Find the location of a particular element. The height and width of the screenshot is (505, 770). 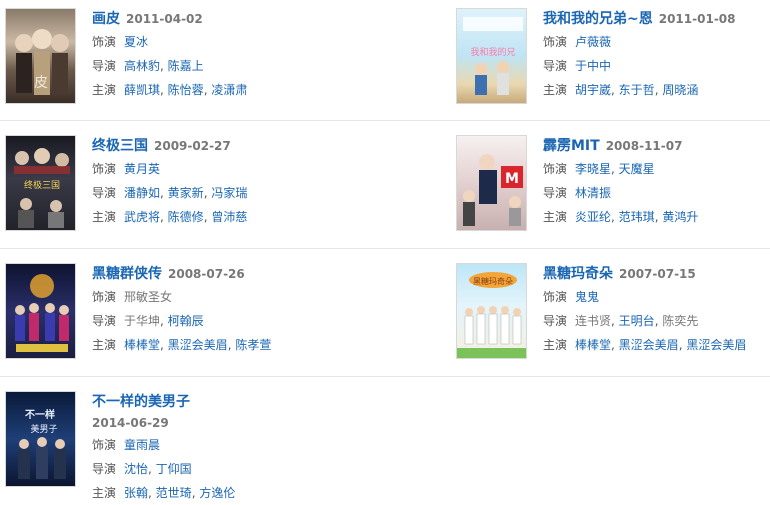

director-name: 陈奕先 is located at coordinates (680, 321).